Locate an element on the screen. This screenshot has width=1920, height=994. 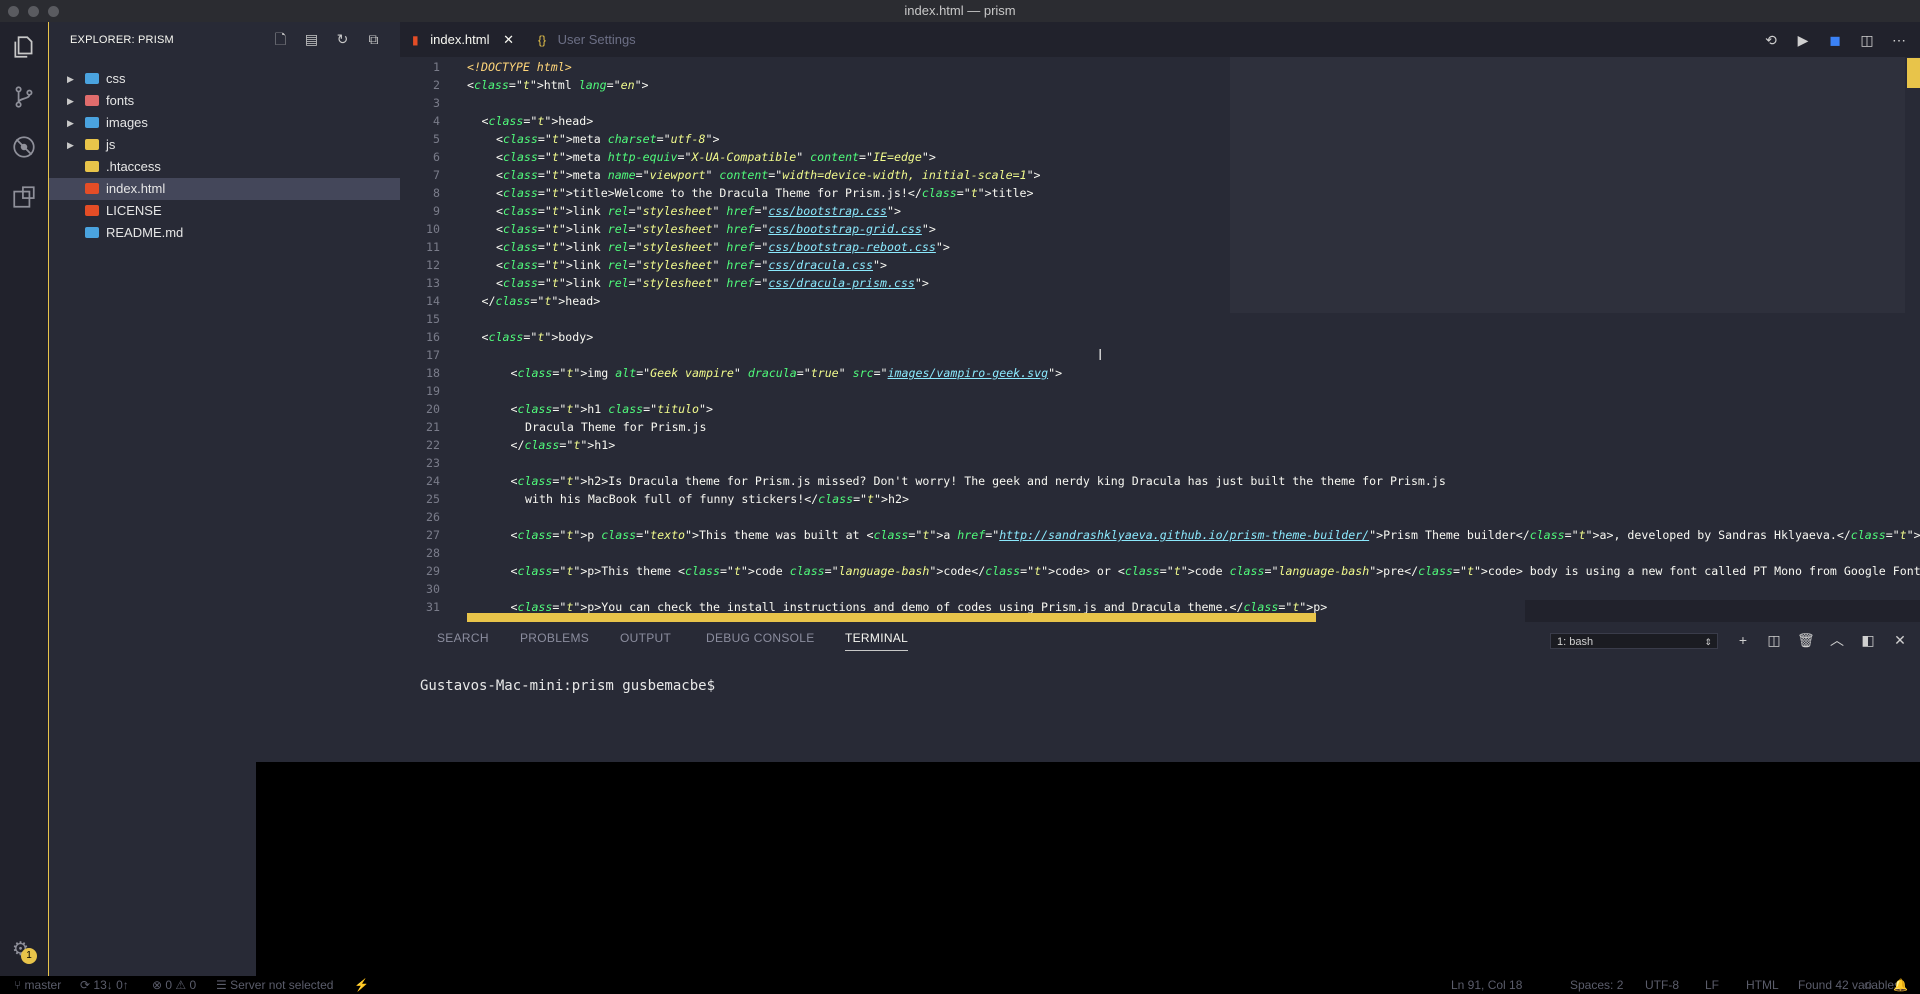
code-line: 15 is located at coordinates (1157, 319).